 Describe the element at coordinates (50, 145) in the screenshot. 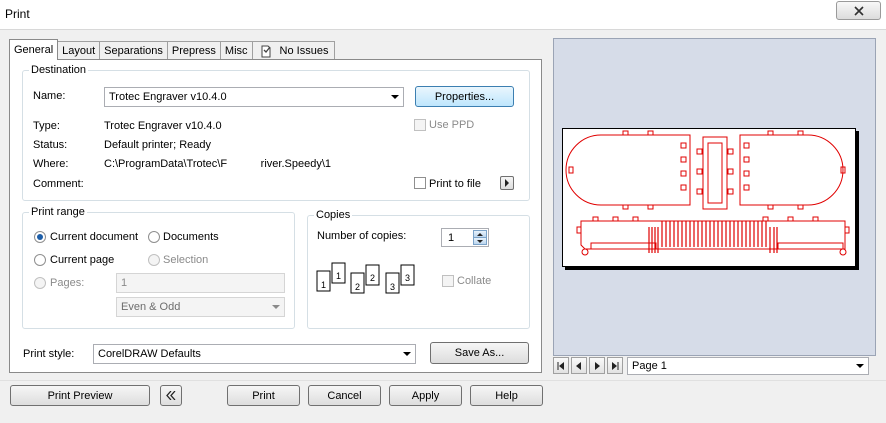

I see `status-label: Status:` at that location.